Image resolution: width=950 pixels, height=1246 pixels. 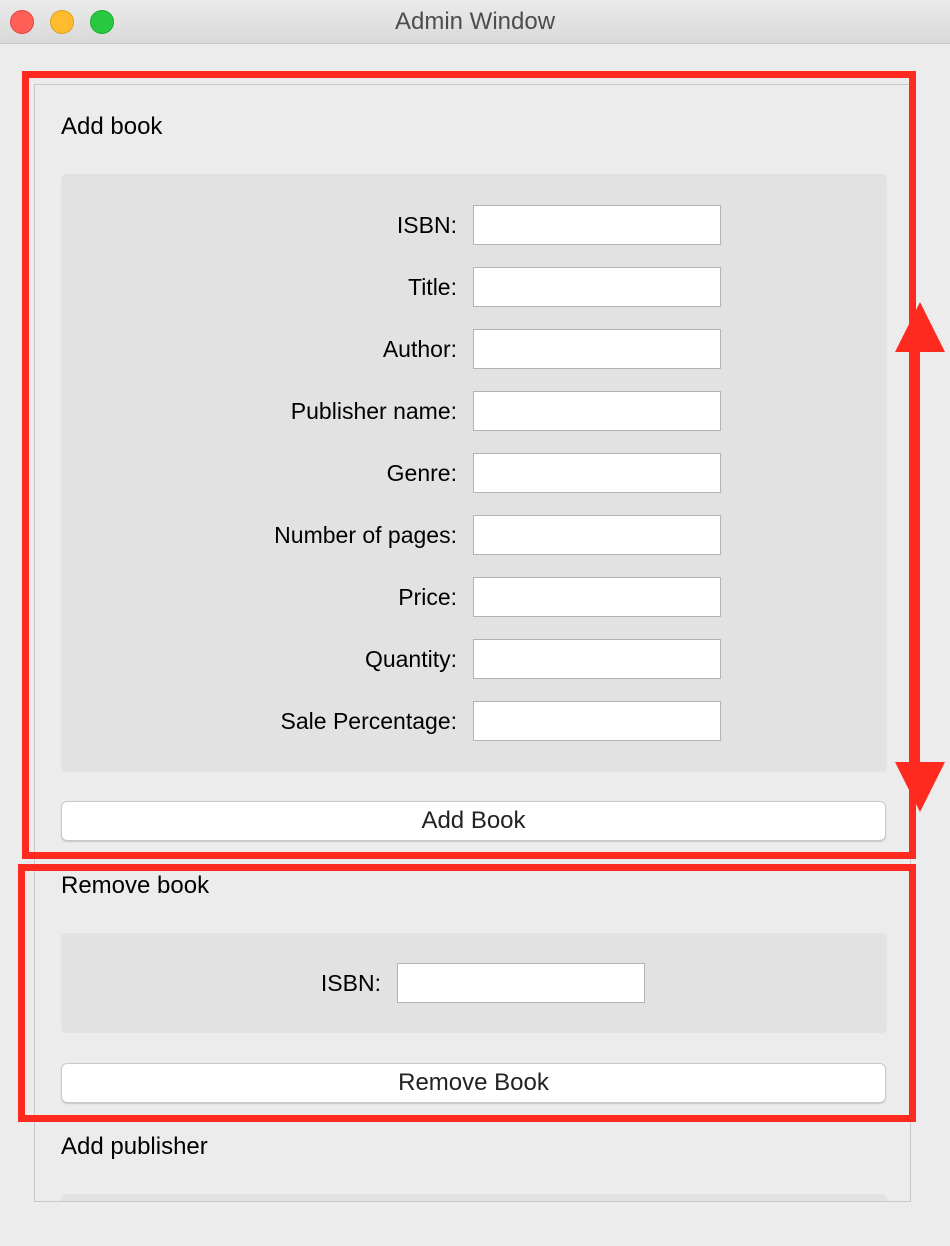 I want to click on number-of-pages-input, so click(x=597, y=535).